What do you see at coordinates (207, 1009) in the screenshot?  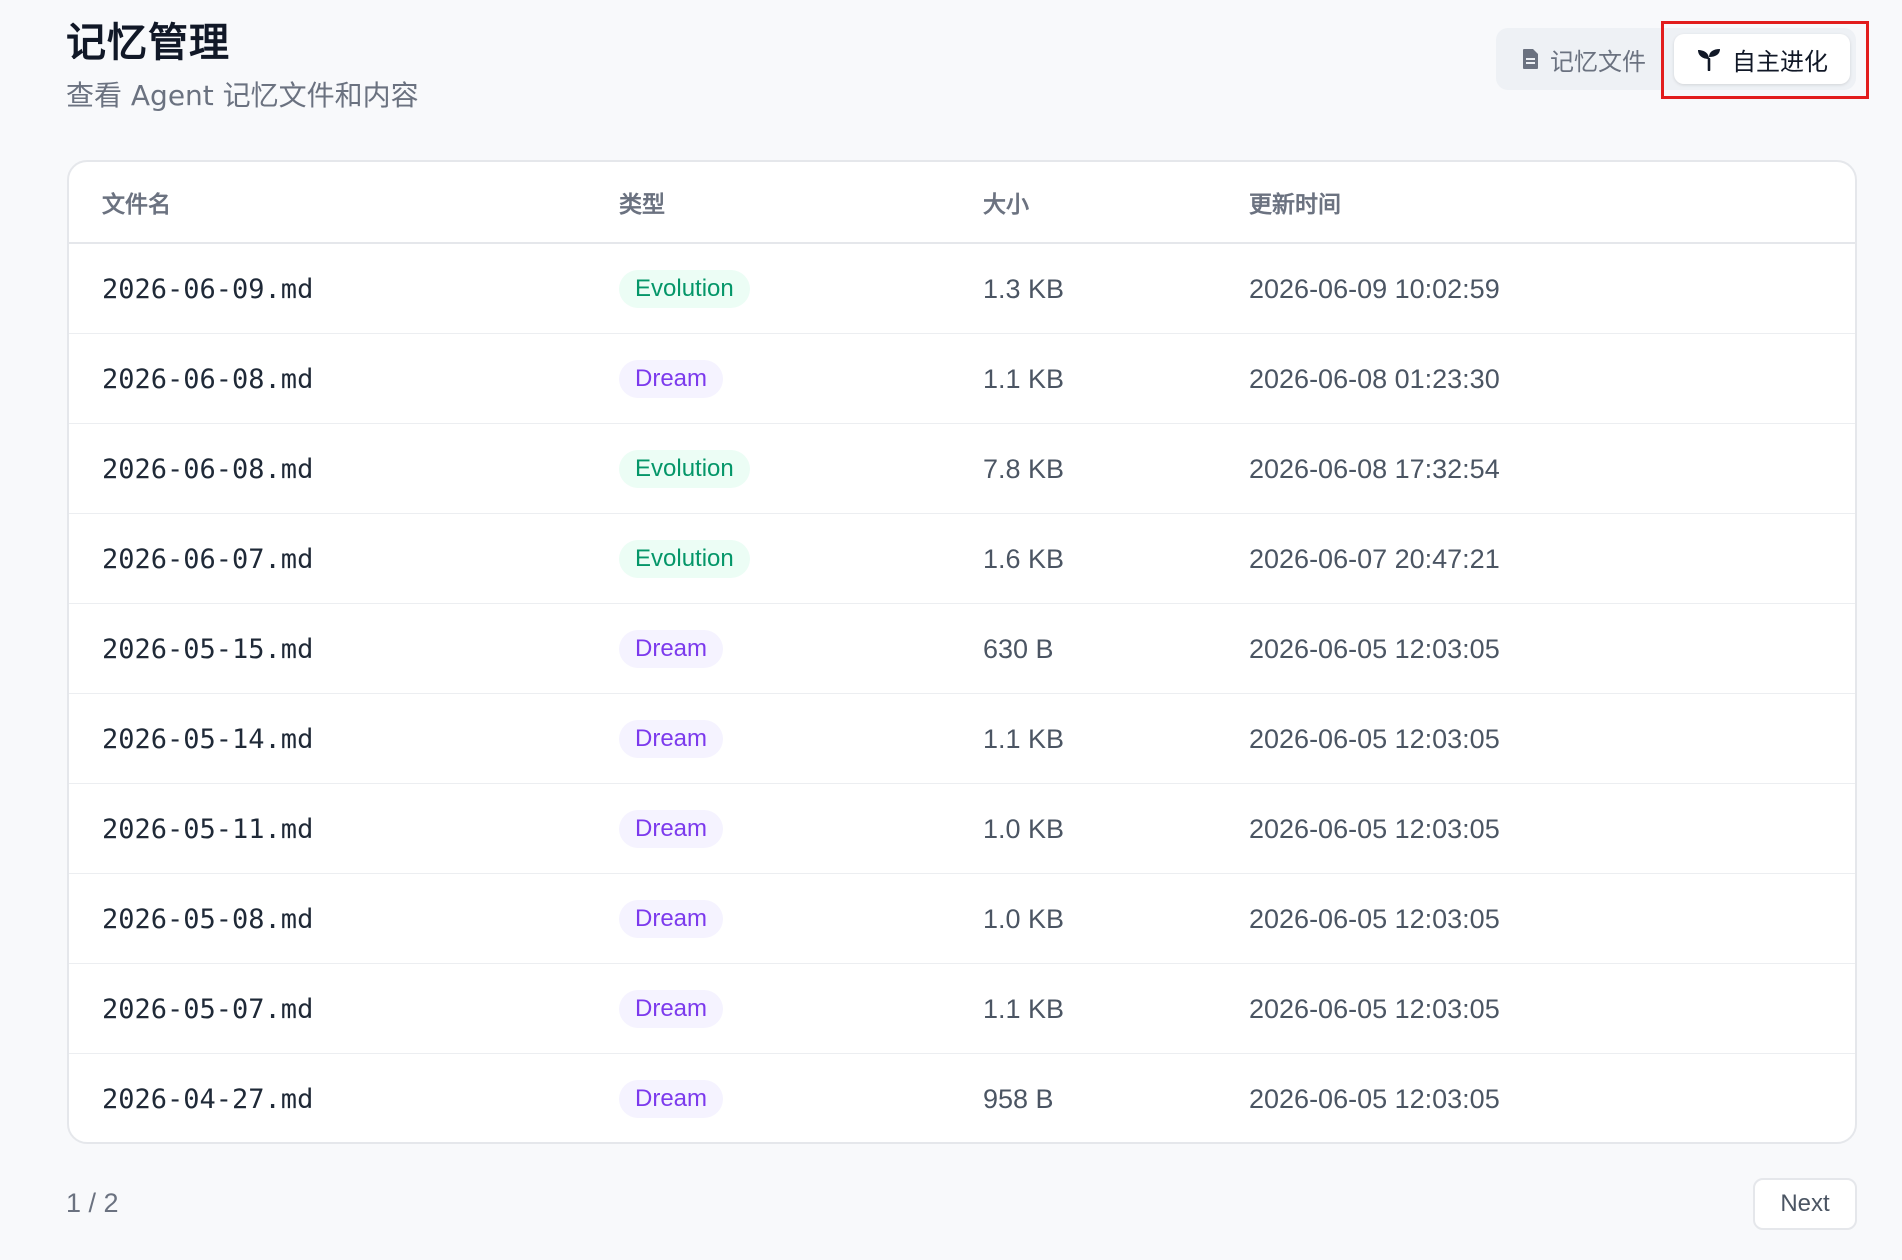 I see `file-name: 2026-05-07.md` at bounding box center [207, 1009].